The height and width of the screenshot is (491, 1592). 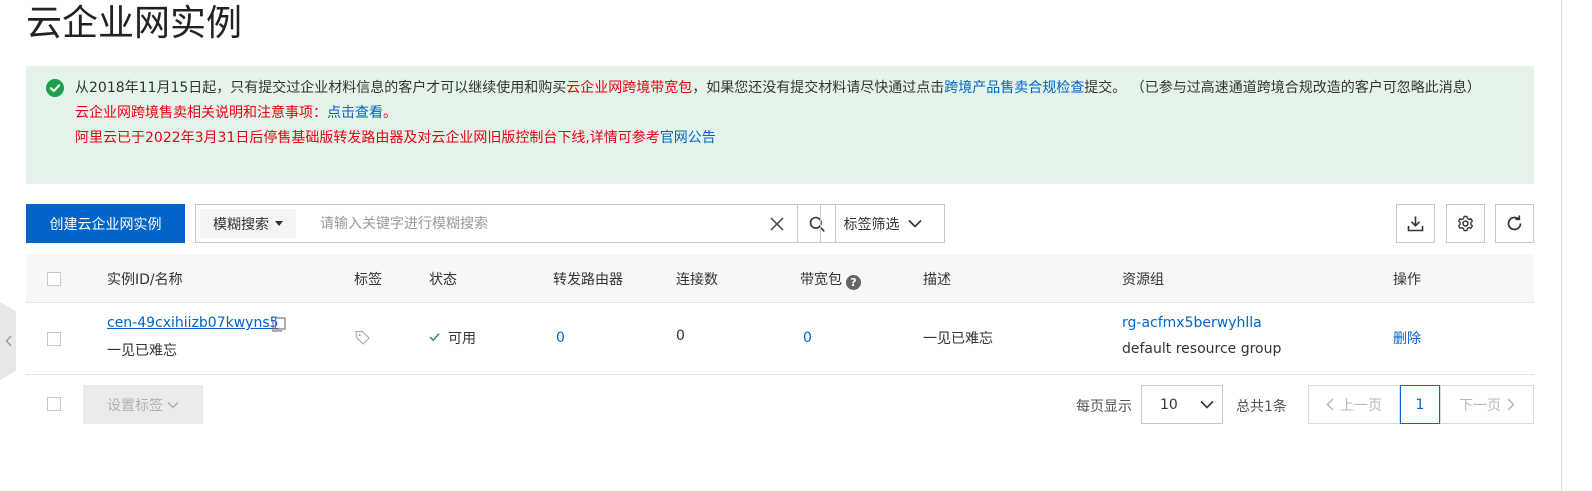 I want to click on toolbar: 创建云企业网实例 模糊搜索 标签筛选, so click(x=780, y=223).